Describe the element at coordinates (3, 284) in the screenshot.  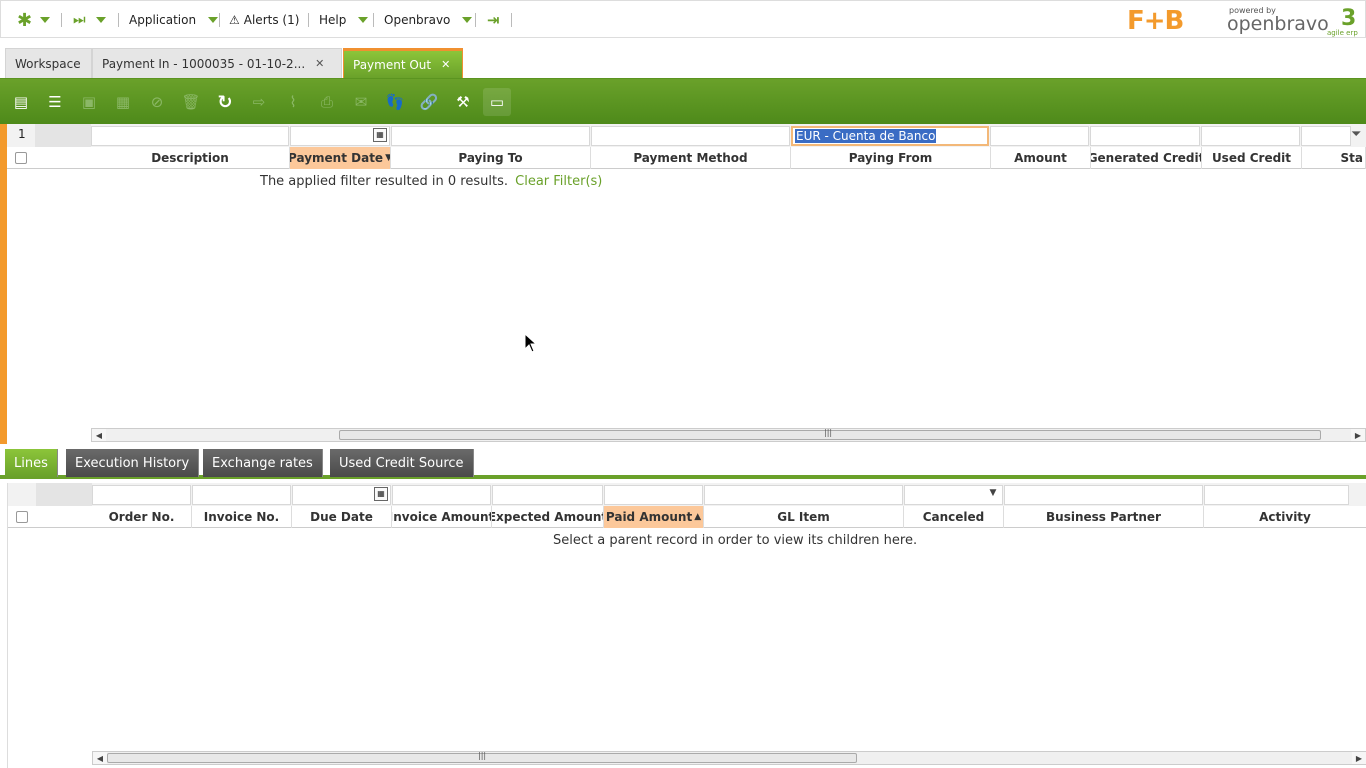
I see `active-view-indicator` at that location.